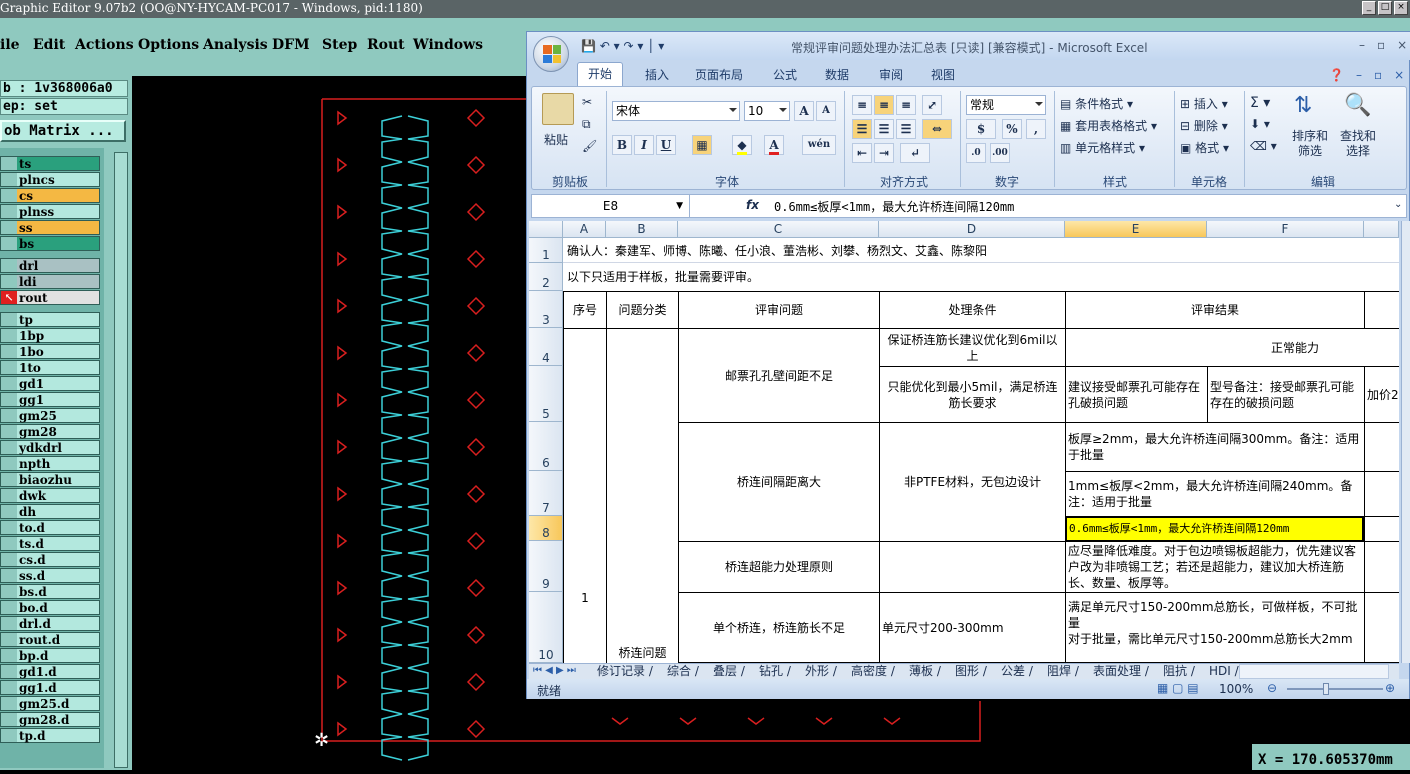 The width and height of the screenshot is (1410, 774). I want to click on decrease-decimal-icon: .00, so click(1000, 153).